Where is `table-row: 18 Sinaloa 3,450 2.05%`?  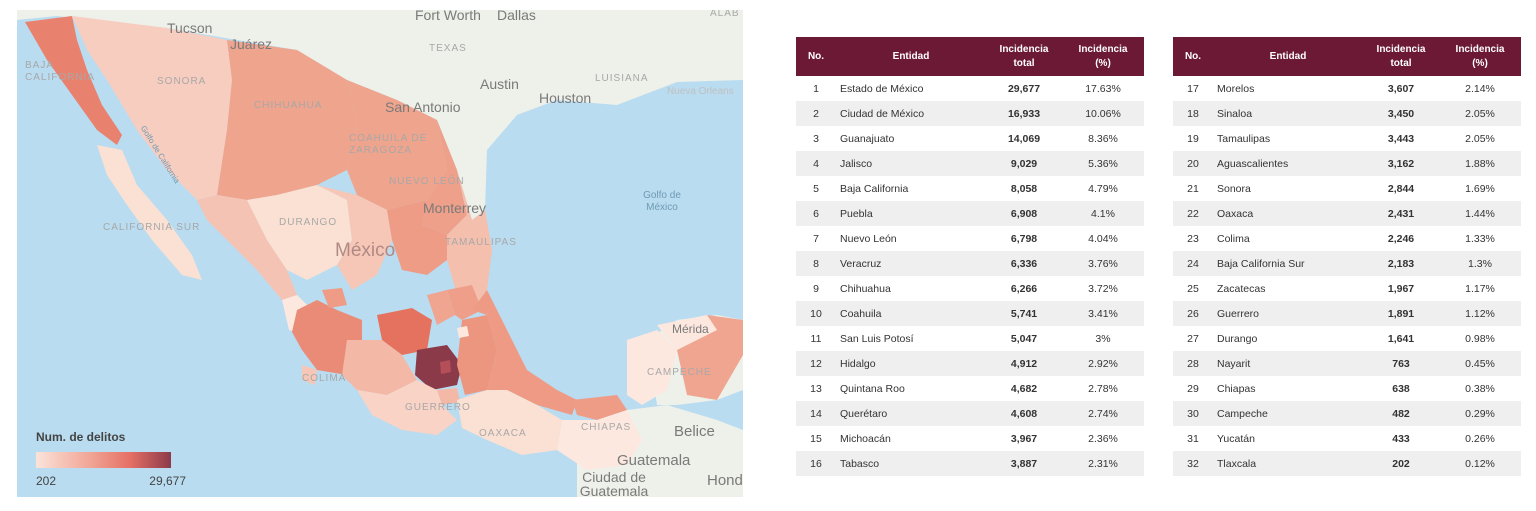 table-row: 18 Sinaloa 3,450 2.05% is located at coordinates (1347, 113).